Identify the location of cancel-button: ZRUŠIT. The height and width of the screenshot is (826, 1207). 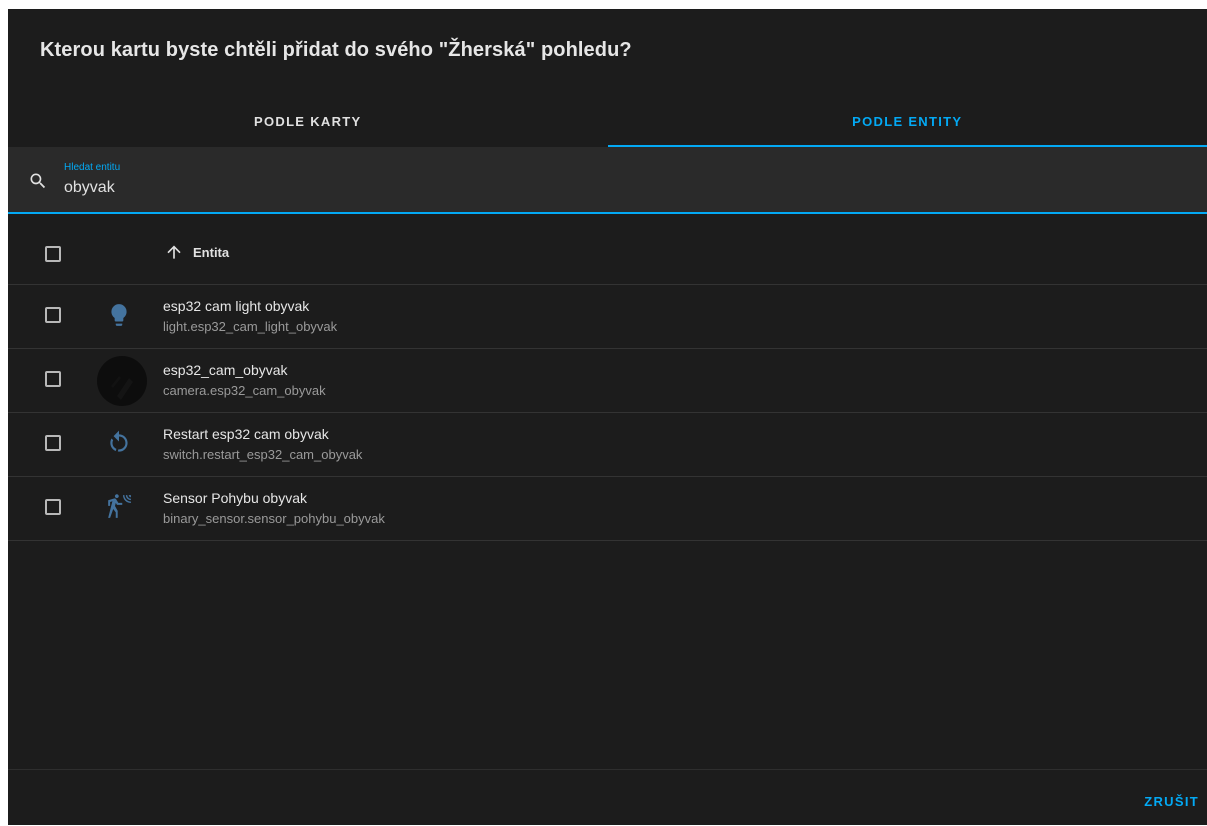
(1171, 801).